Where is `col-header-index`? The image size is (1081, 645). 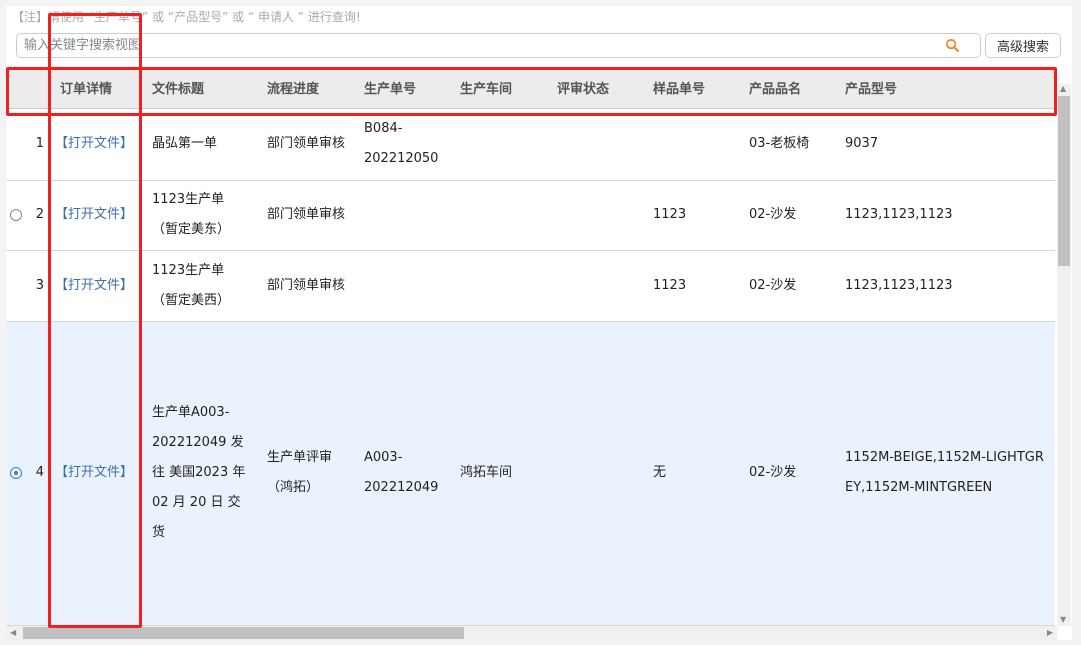 col-header-index is located at coordinates (27, 88).